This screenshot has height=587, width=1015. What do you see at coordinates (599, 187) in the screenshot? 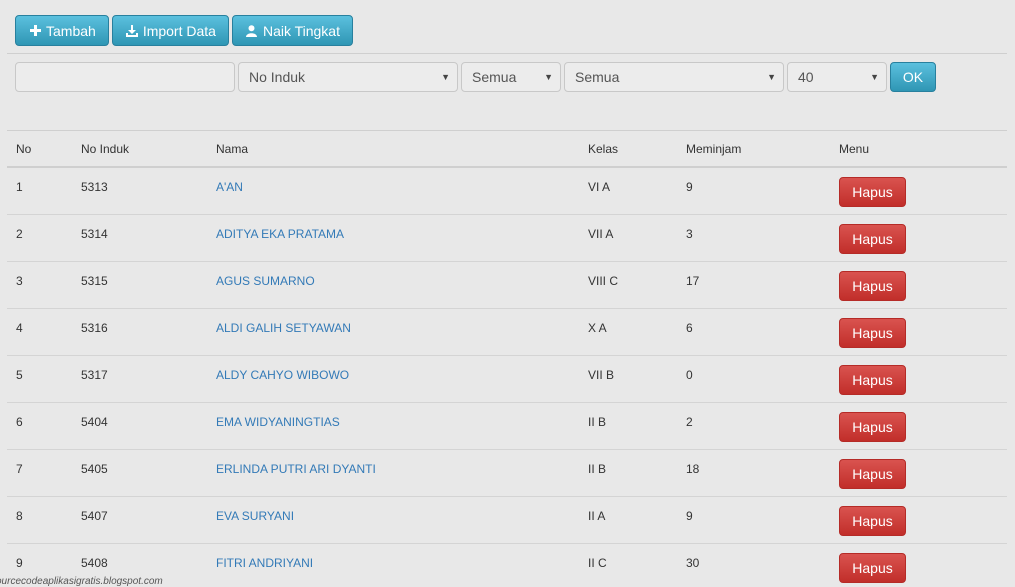
I see `row-kelas: VI A` at bounding box center [599, 187].